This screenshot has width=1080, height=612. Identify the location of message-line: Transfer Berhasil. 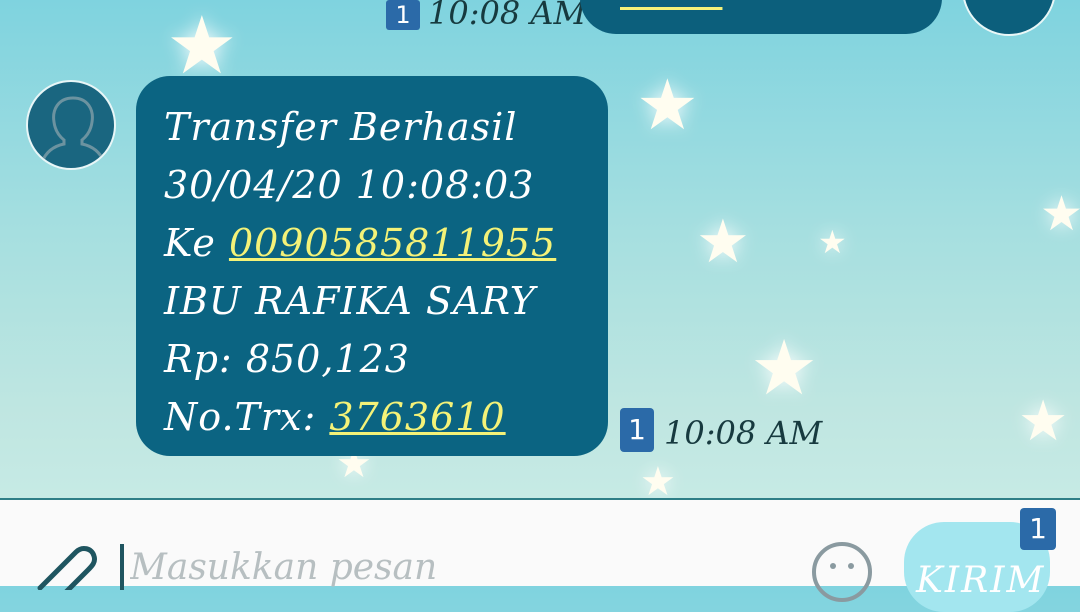
(341, 127).